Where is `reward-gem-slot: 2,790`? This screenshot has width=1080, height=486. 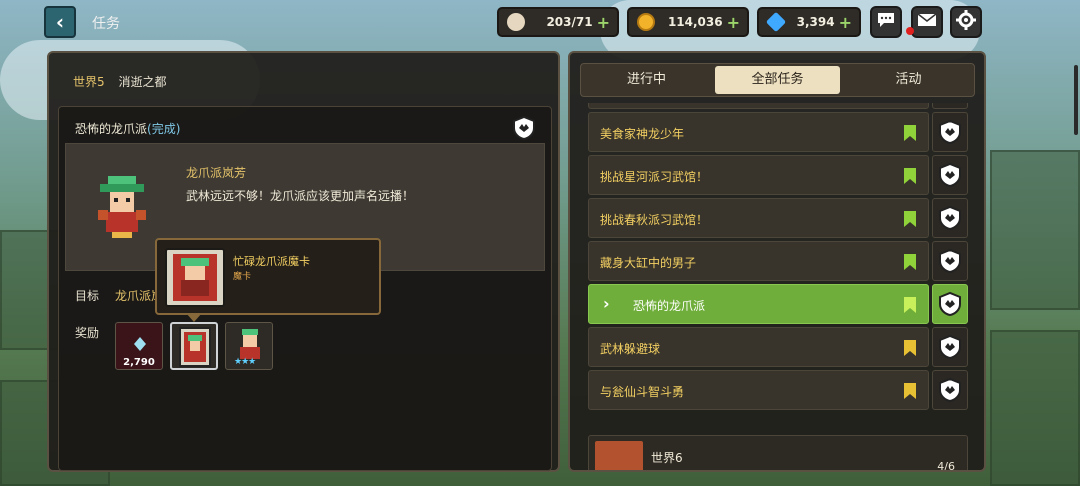
reward-gem-slot: 2,790 is located at coordinates (139, 346).